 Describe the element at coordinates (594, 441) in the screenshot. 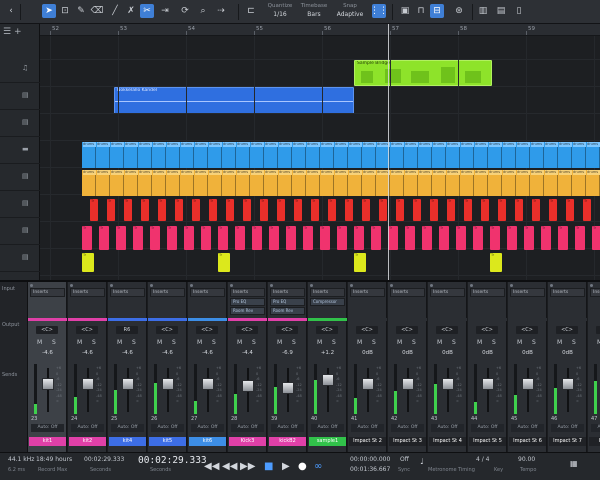

I see `channel-name: Impact` at that location.